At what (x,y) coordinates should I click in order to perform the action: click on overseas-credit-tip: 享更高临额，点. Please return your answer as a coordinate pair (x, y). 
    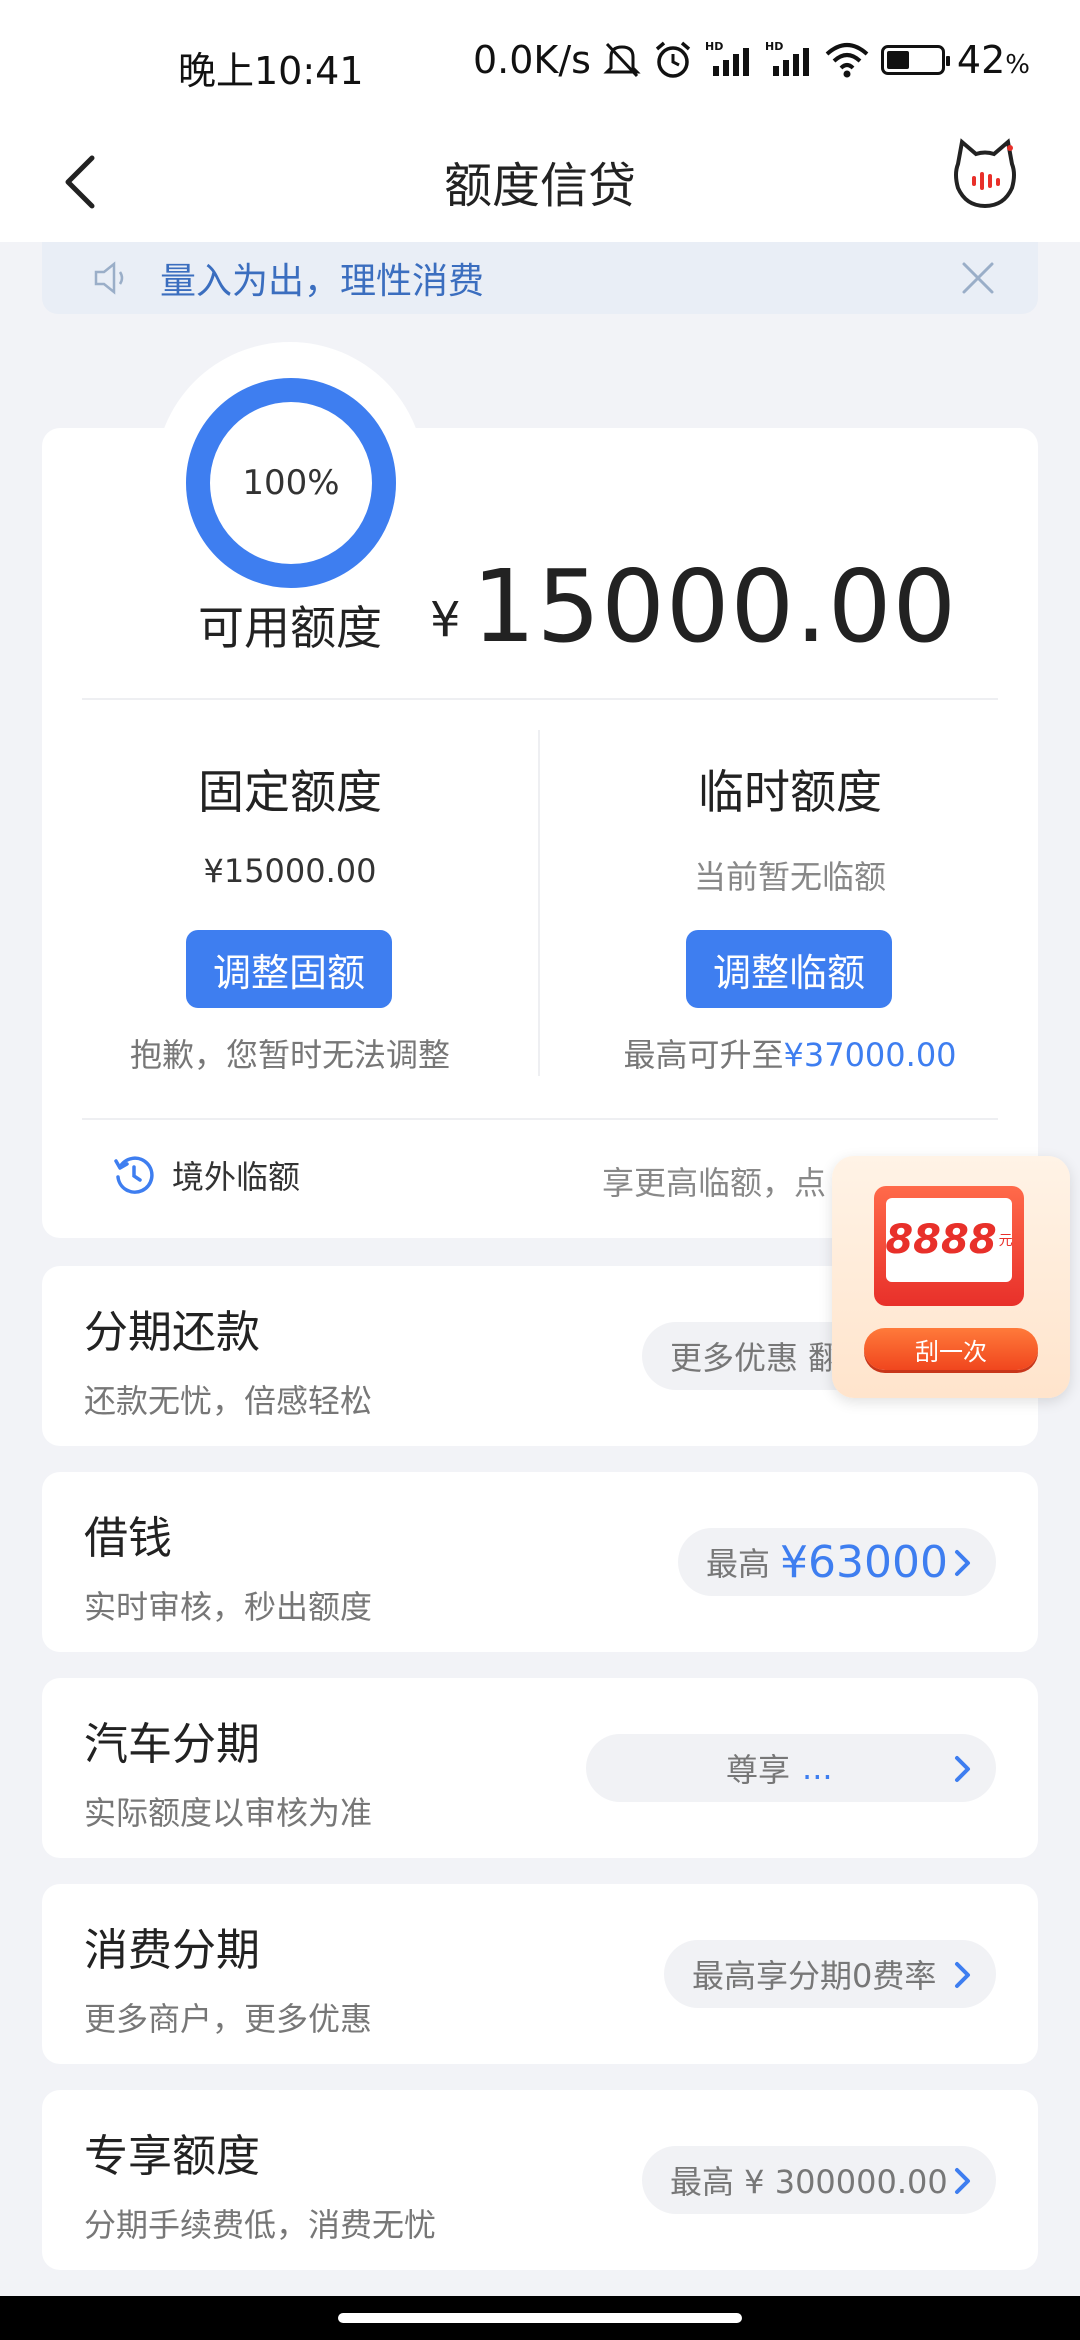
    Looking at the image, I should click on (714, 1183).